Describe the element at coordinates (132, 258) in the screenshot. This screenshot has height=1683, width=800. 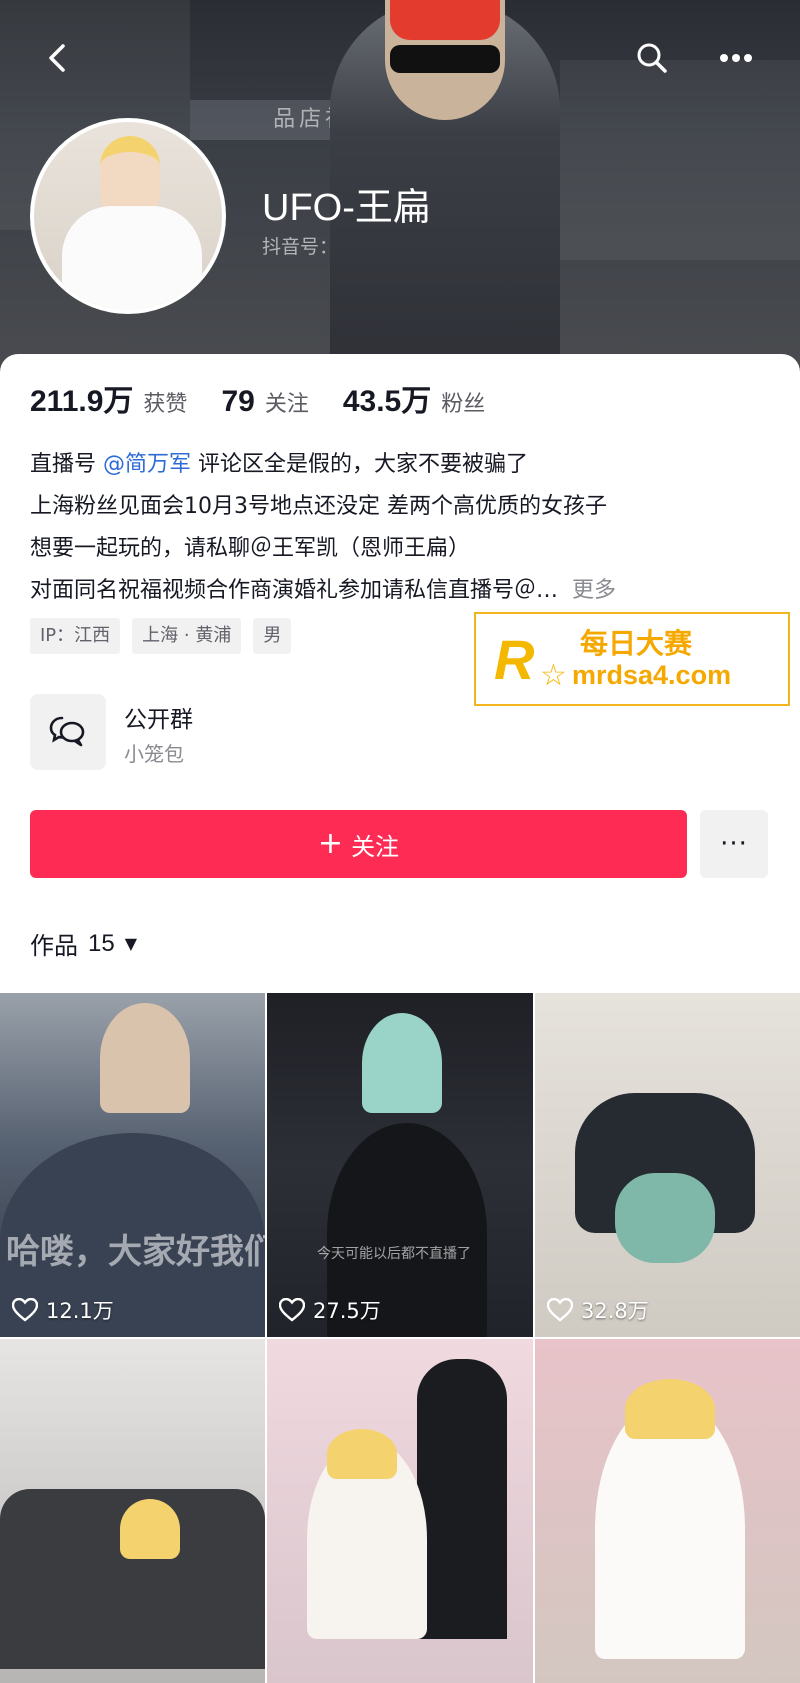
I see `avatar-body` at that location.